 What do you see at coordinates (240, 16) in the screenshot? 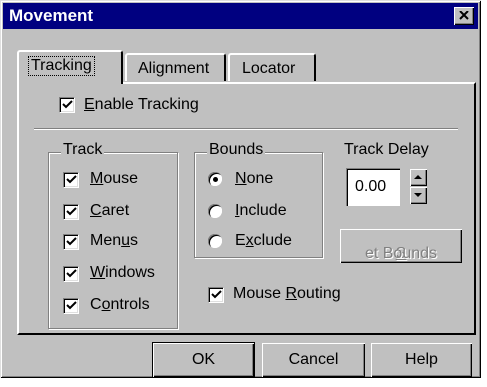
I see `title-bar: Movement` at bounding box center [240, 16].